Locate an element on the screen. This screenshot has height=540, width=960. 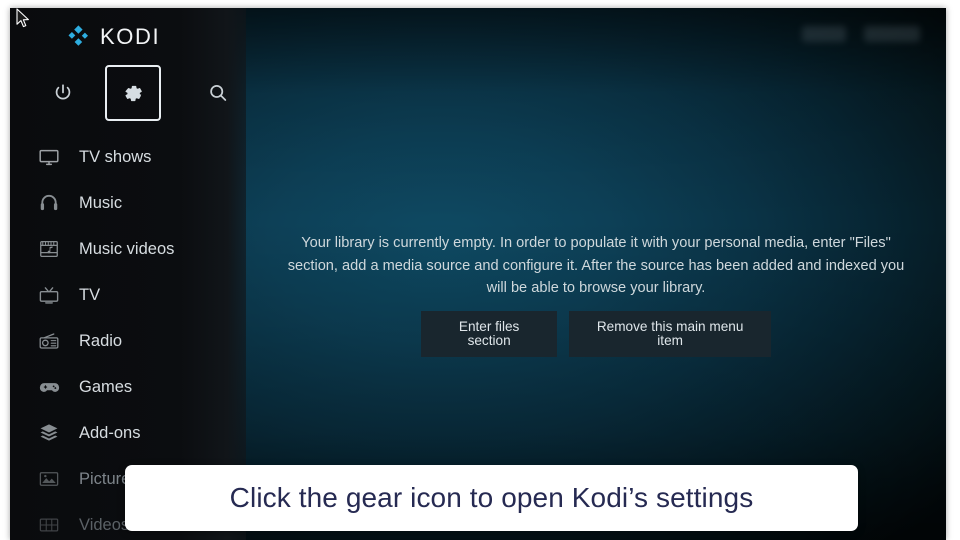
sidebar-item-add-ons: Add-ons is located at coordinates (128, 433).